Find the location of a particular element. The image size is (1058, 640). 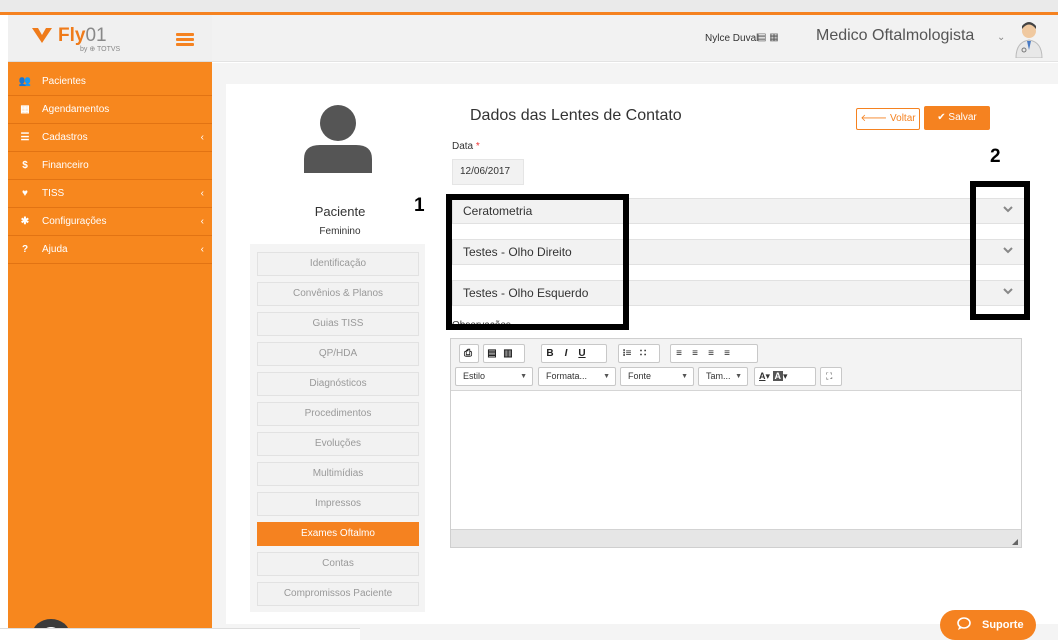

save-button-label: Salvar is located at coordinates (962, 117).